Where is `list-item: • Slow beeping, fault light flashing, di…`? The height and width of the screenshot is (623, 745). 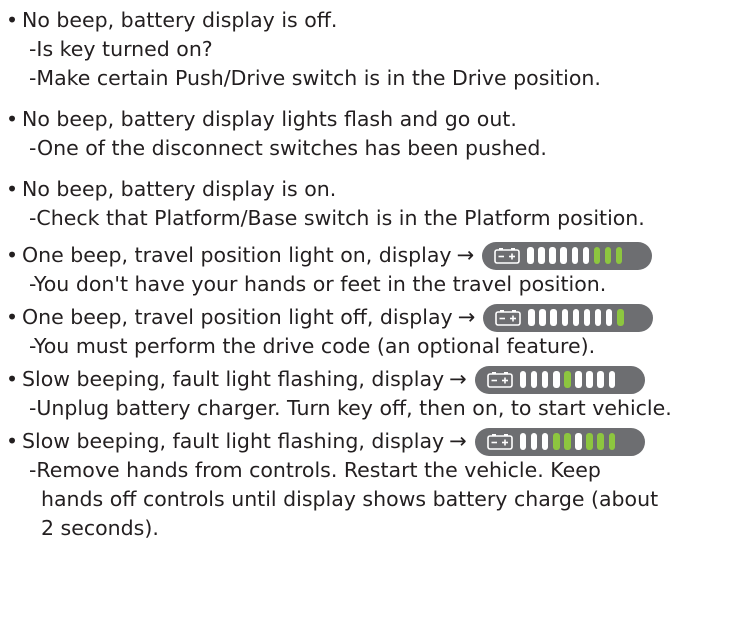 list-item: • Slow beeping, fault light flashing, di… is located at coordinates (372, 394).